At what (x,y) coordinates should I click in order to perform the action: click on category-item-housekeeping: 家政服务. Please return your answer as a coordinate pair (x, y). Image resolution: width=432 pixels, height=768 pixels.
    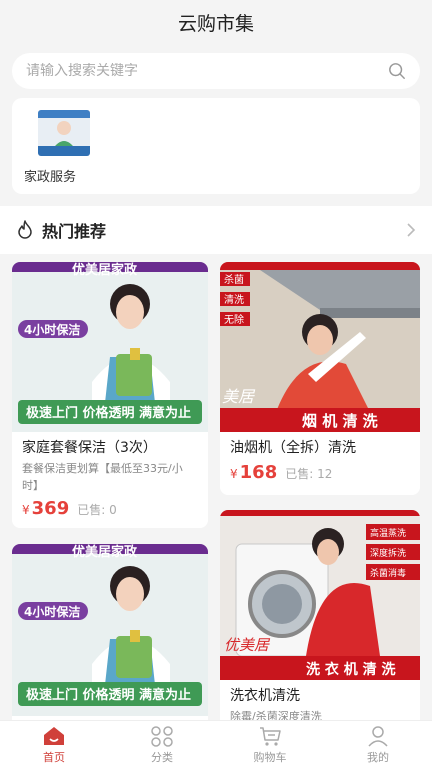
    Looking at the image, I should click on (64, 147).